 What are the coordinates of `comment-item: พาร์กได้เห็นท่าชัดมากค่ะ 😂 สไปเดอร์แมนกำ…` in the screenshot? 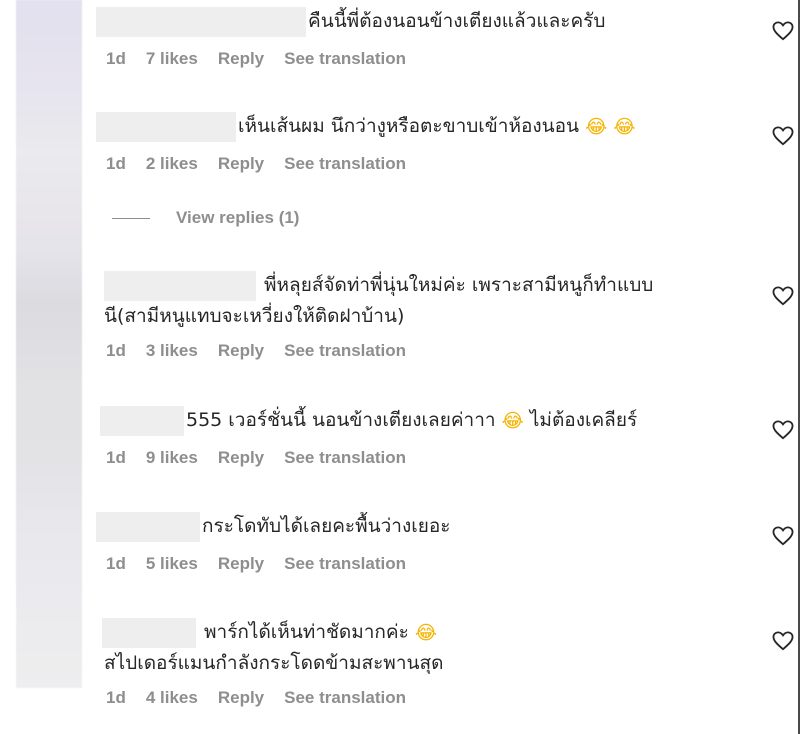 It's located at (439, 662).